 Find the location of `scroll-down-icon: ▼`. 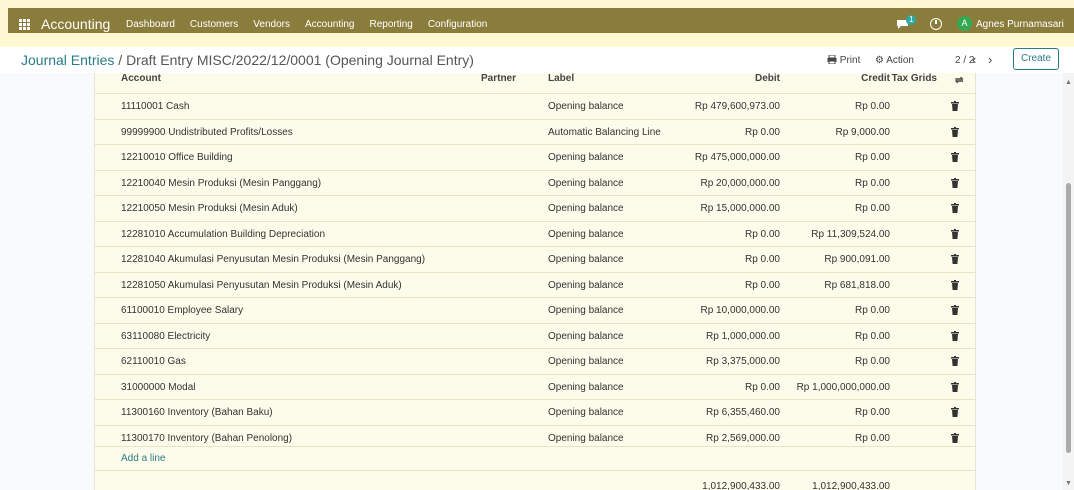

scroll-down-icon: ▼ is located at coordinates (1068, 483).